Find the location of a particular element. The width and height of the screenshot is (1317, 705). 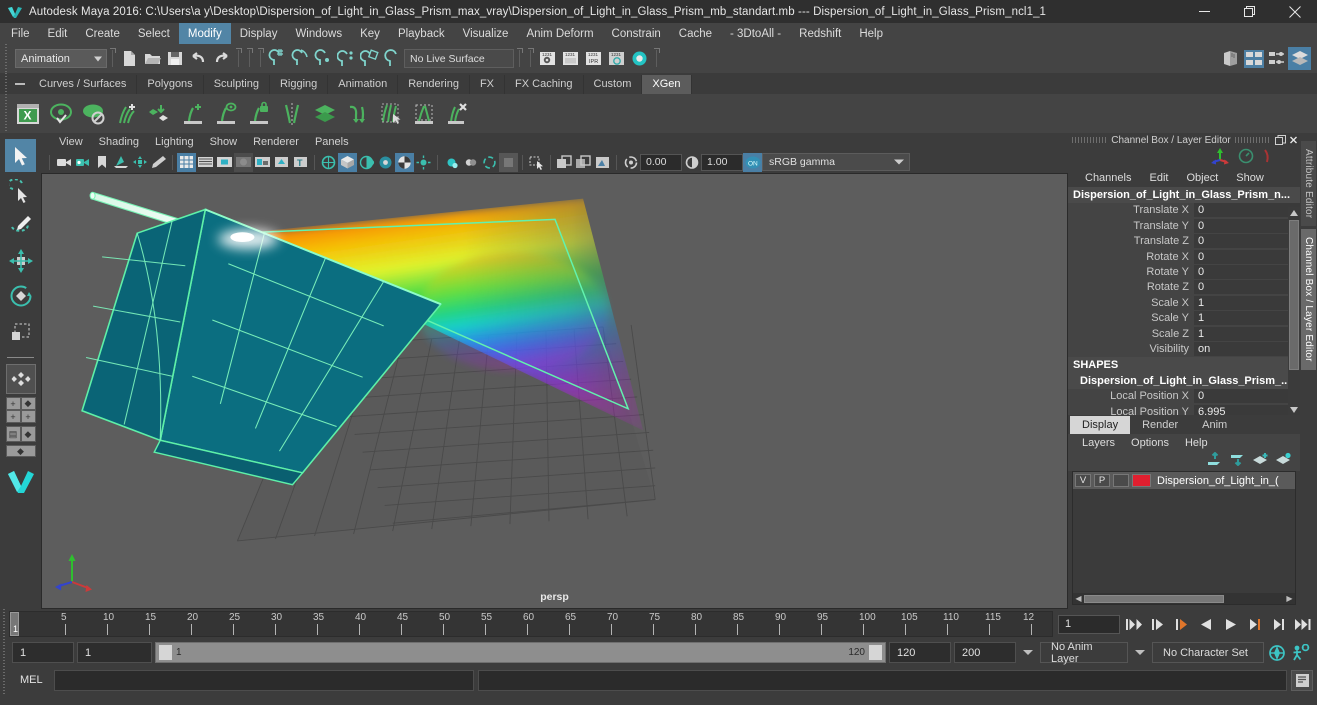

panel-menu-show: Show is located at coordinates (224, 142).